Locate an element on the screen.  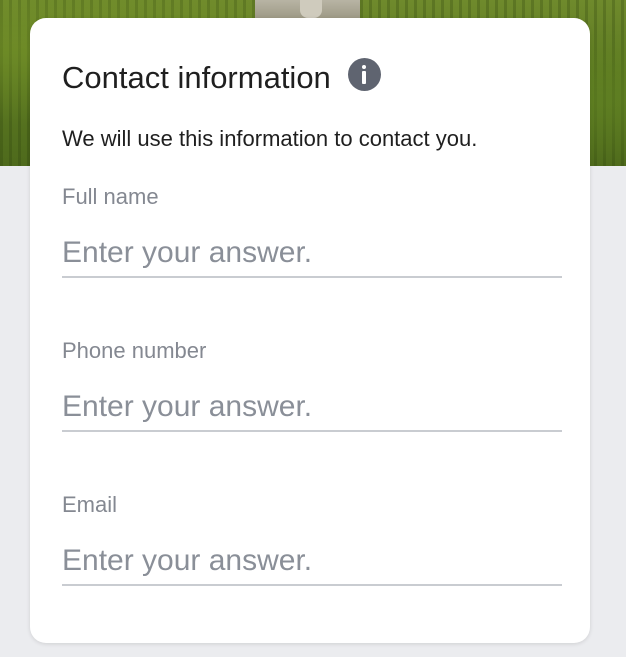
email-label: Email is located at coordinates (90, 504).